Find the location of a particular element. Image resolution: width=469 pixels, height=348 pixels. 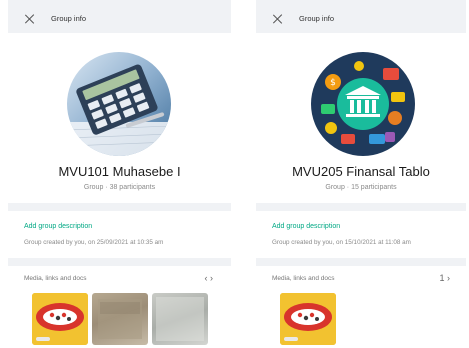

calculator-avatar-icon is located at coordinates (119, 104).